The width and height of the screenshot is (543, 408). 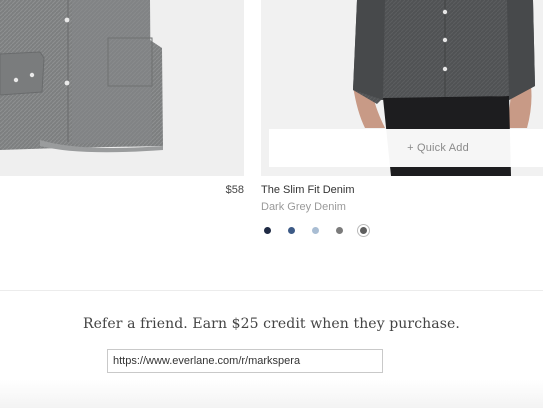 I want to click on quick-add-label: + Quick Add, so click(x=438, y=148).